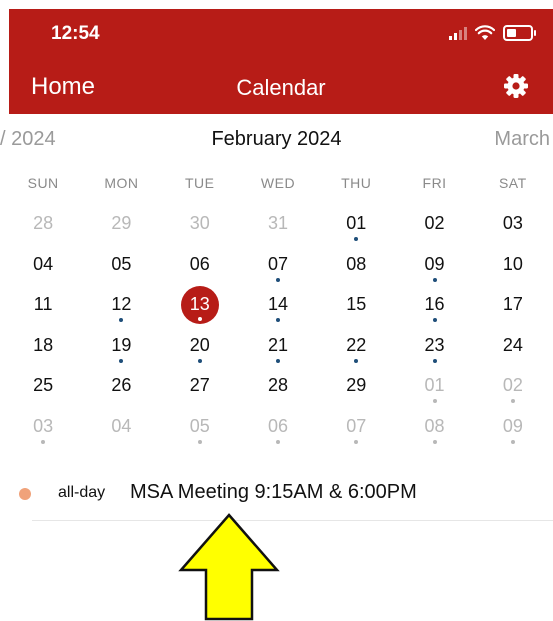 The image size is (553, 621). Describe the element at coordinates (276, 139) in the screenshot. I see `current-month-label: February 2024` at that location.